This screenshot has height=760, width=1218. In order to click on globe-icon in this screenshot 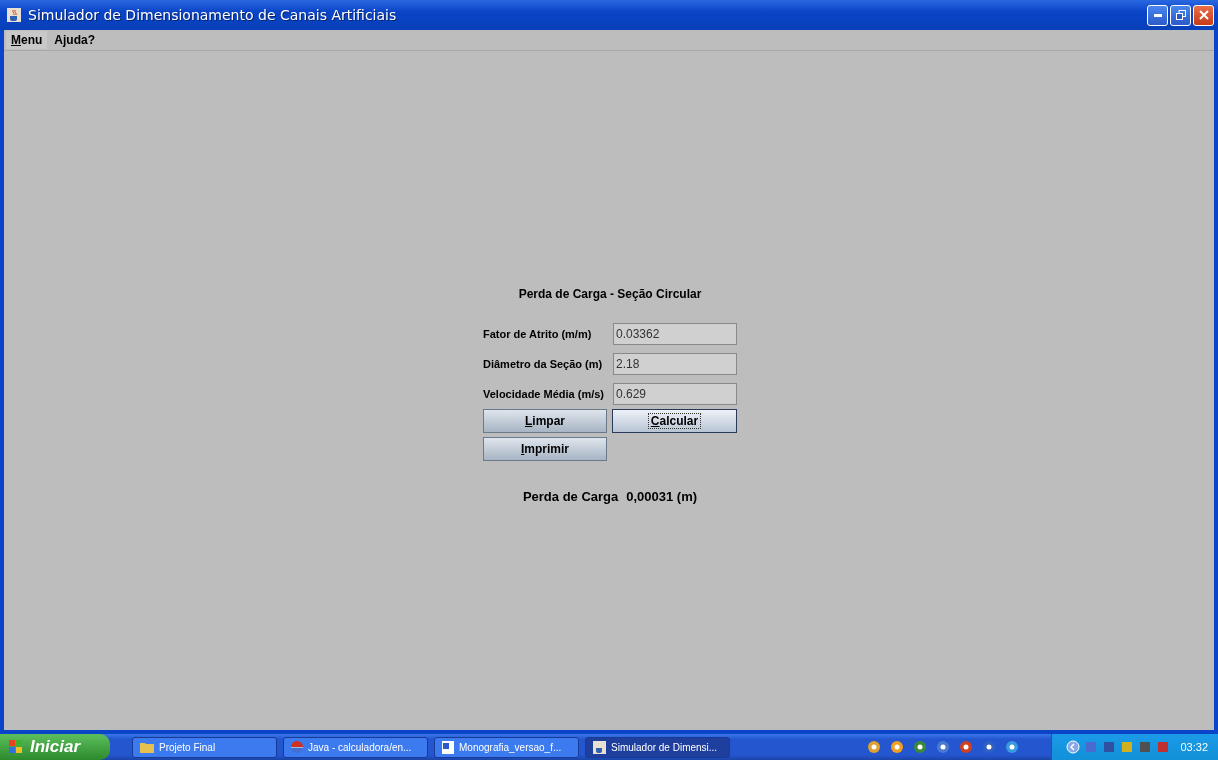, I will do `click(297, 747)`.